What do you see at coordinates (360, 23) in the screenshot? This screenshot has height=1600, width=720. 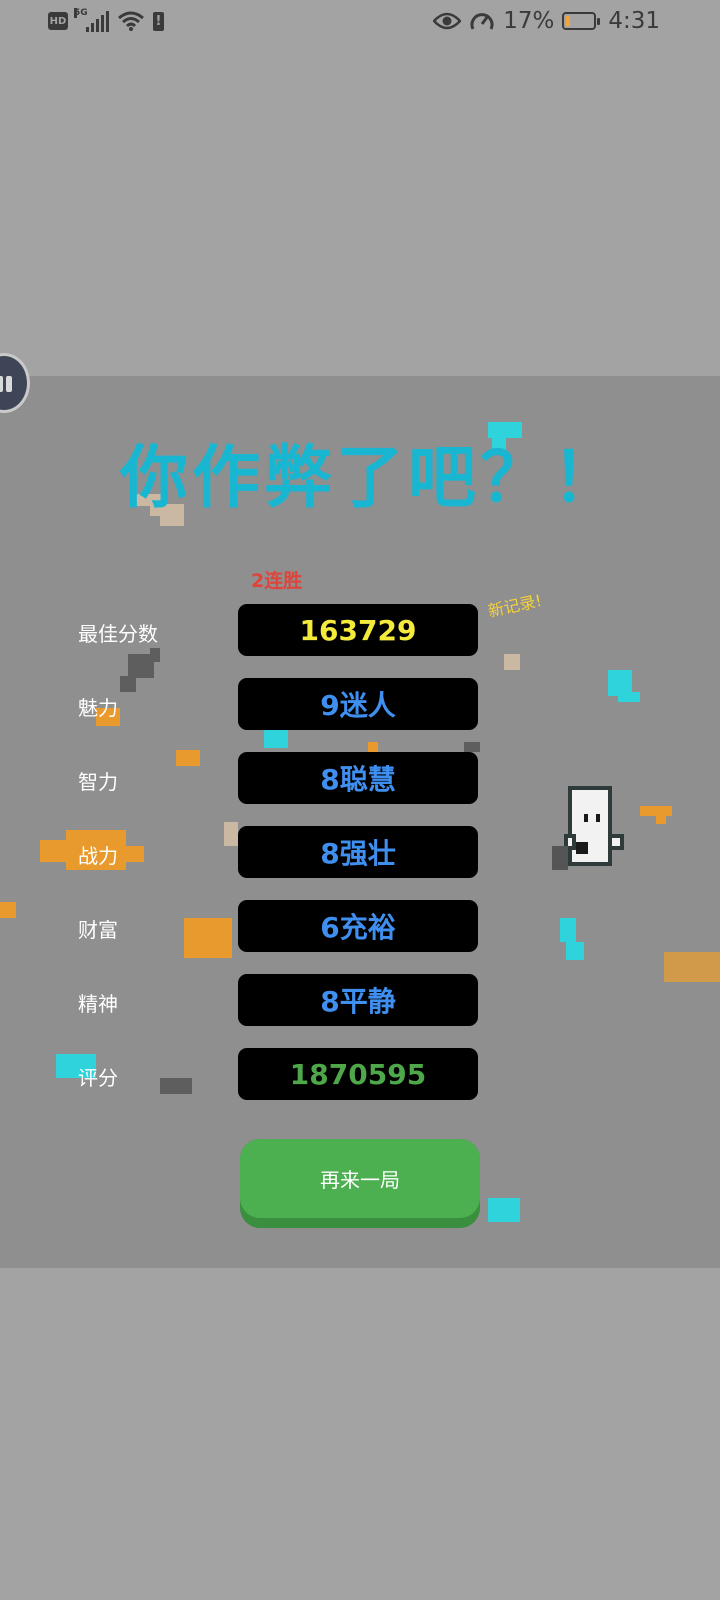 I see `status-bar: HD 5G ! 17% 4:31` at bounding box center [360, 23].